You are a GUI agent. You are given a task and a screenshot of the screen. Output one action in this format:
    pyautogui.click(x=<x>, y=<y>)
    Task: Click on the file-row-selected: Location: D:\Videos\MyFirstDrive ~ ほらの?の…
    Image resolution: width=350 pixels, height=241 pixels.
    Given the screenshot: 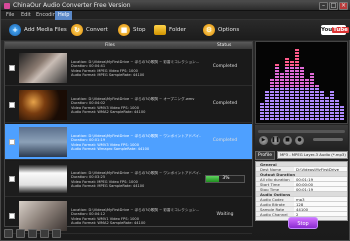 What is the action you would take?
    pyautogui.click(x=128, y=142)
    